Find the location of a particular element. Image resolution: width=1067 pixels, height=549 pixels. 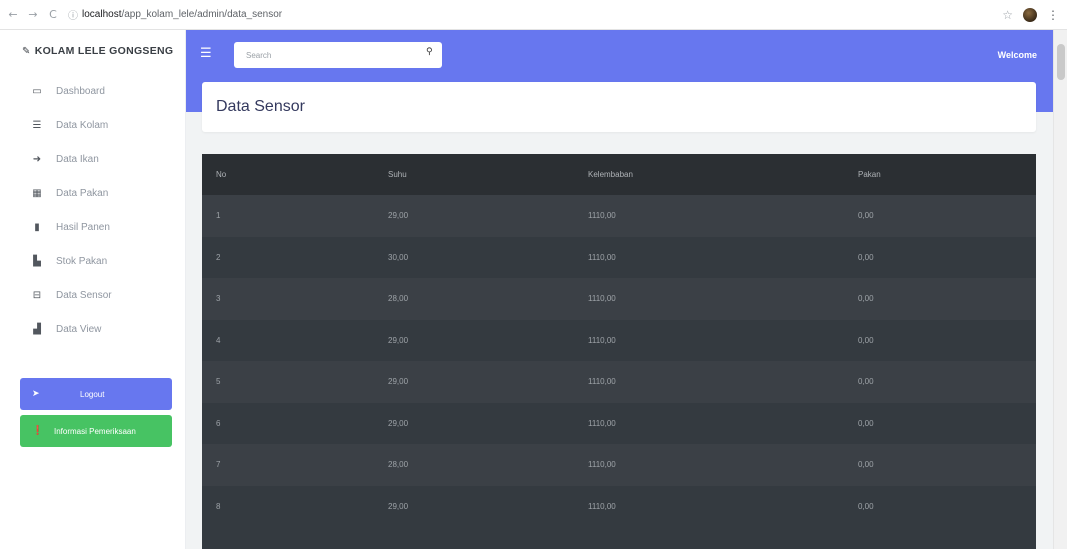

sidebar-item-data-view: ▟ Data View is located at coordinates (92, 329).